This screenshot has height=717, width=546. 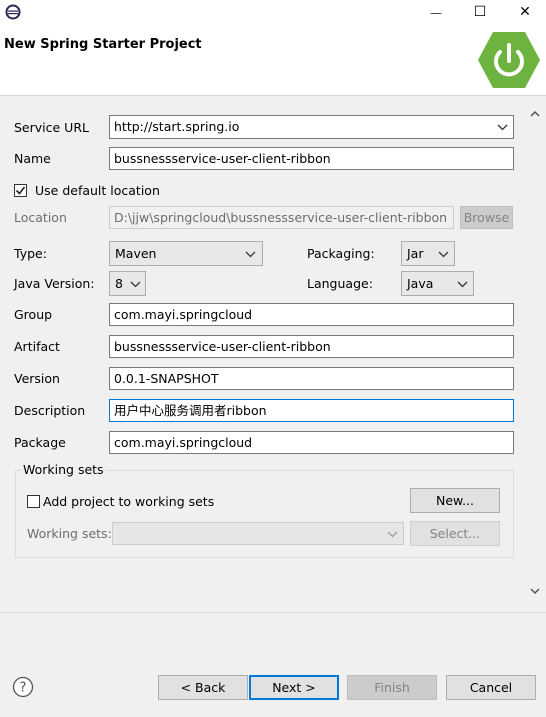 What do you see at coordinates (486, 217) in the screenshot?
I see `browse-button: Browse` at bounding box center [486, 217].